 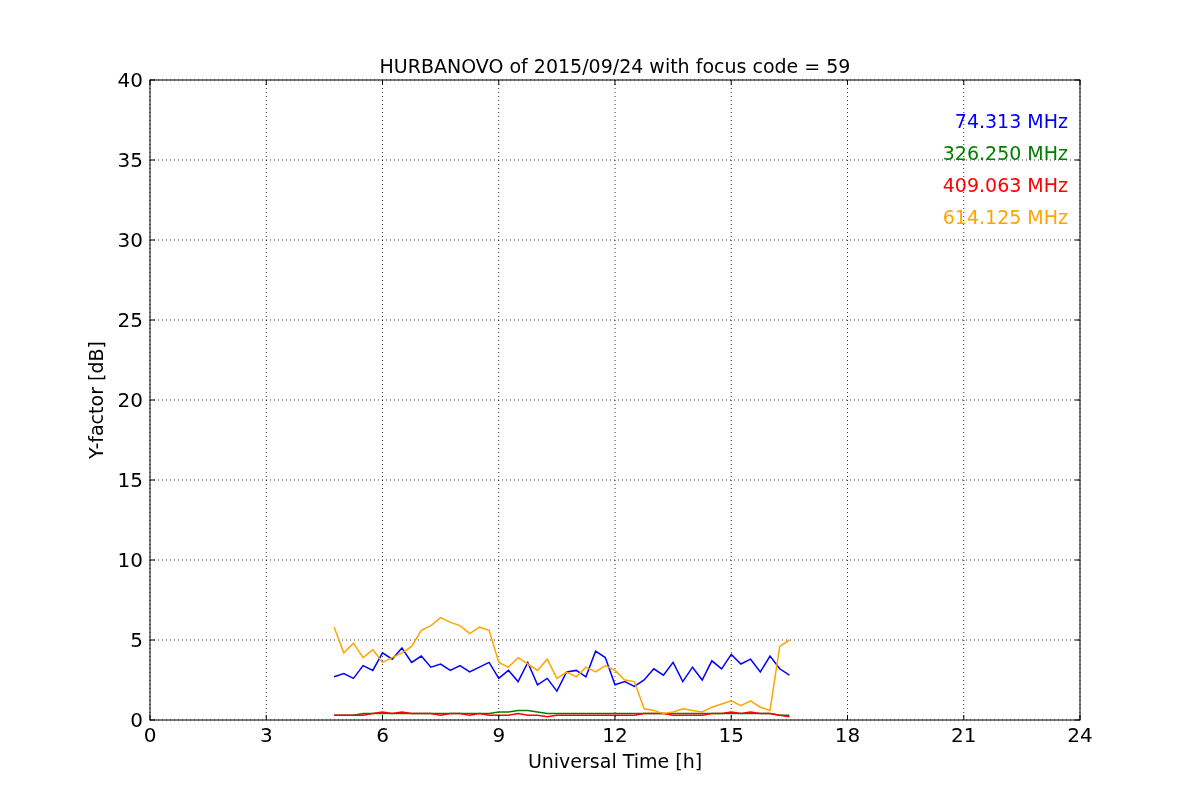 What do you see at coordinates (1011, 121) in the screenshot?
I see `legend-label: 74.313 MHz` at bounding box center [1011, 121].